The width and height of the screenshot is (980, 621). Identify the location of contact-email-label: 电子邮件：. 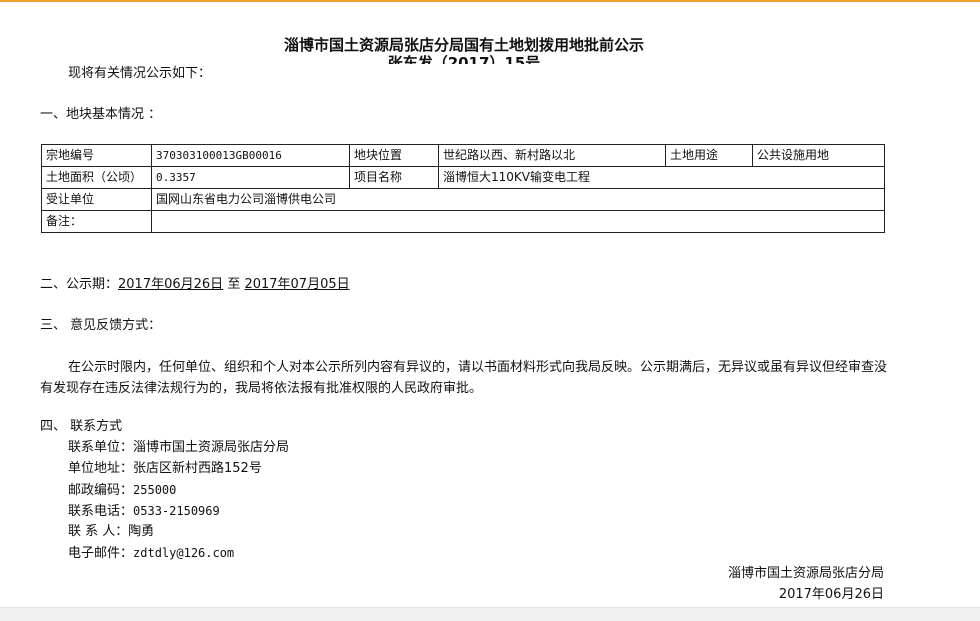
(101, 553).